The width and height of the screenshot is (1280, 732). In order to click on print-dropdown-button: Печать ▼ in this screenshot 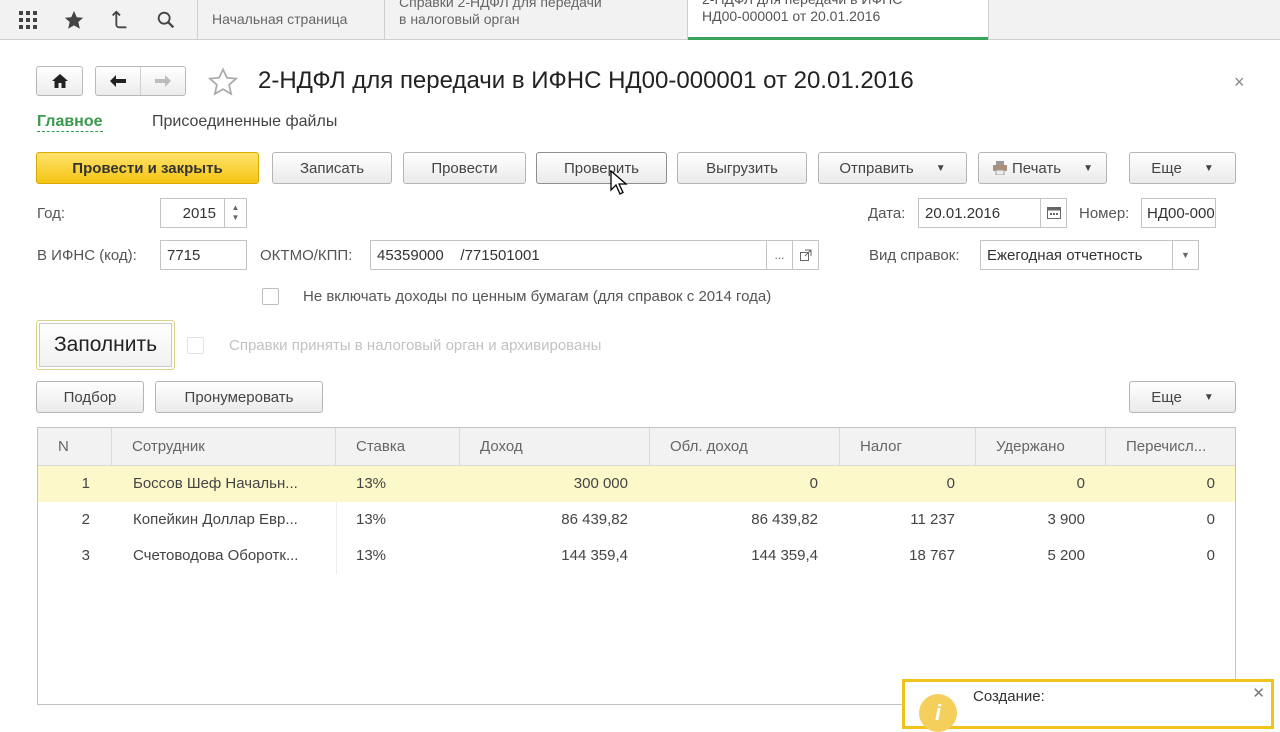, I will do `click(1042, 168)`.